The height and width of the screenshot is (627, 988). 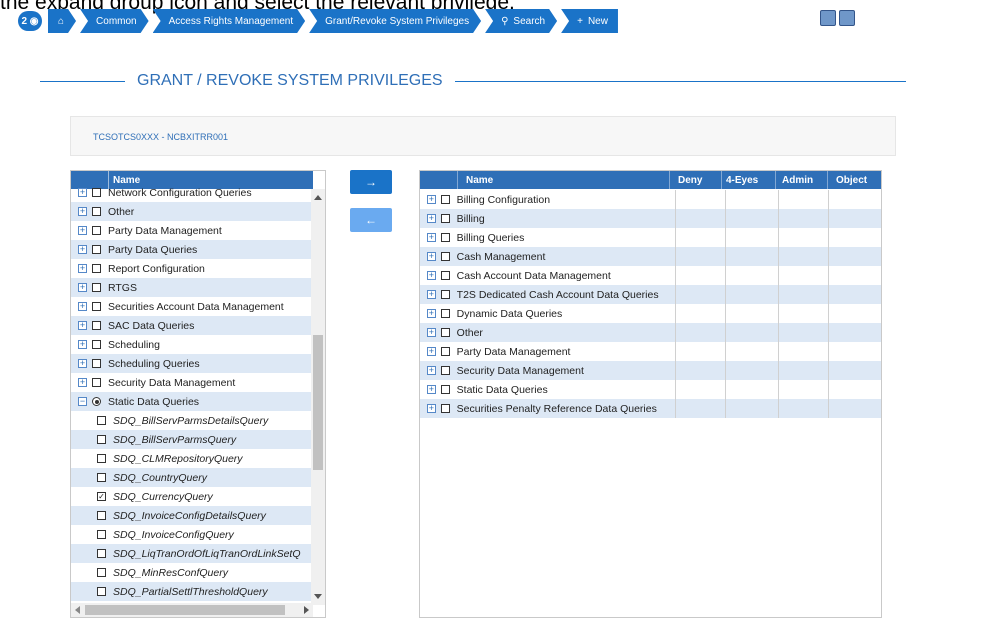 I want to click on column-header-name: Name, so click(x=564, y=180).